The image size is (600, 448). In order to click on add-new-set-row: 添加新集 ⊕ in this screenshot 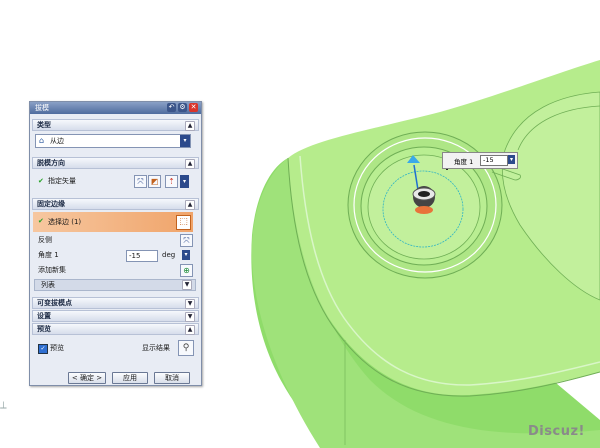, I will do `click(115, 270)`.